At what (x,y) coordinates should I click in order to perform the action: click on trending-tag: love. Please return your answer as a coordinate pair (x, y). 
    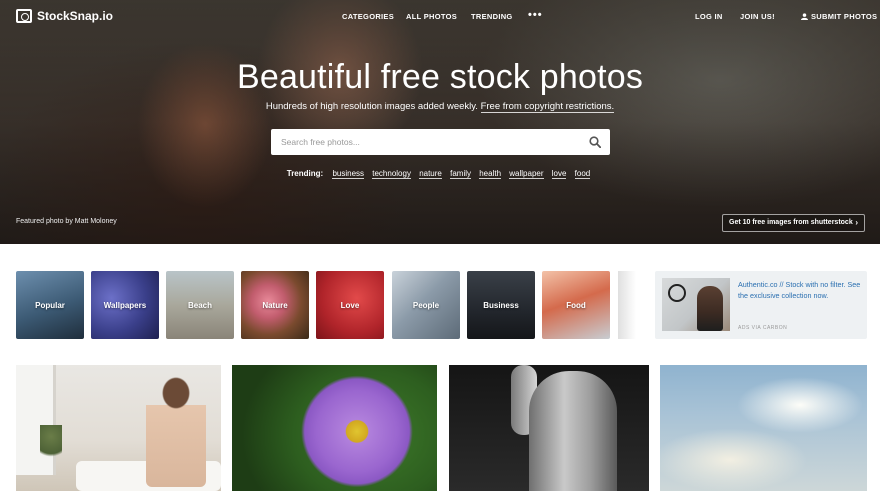
    Looking at the image, I should click on (559, 174).